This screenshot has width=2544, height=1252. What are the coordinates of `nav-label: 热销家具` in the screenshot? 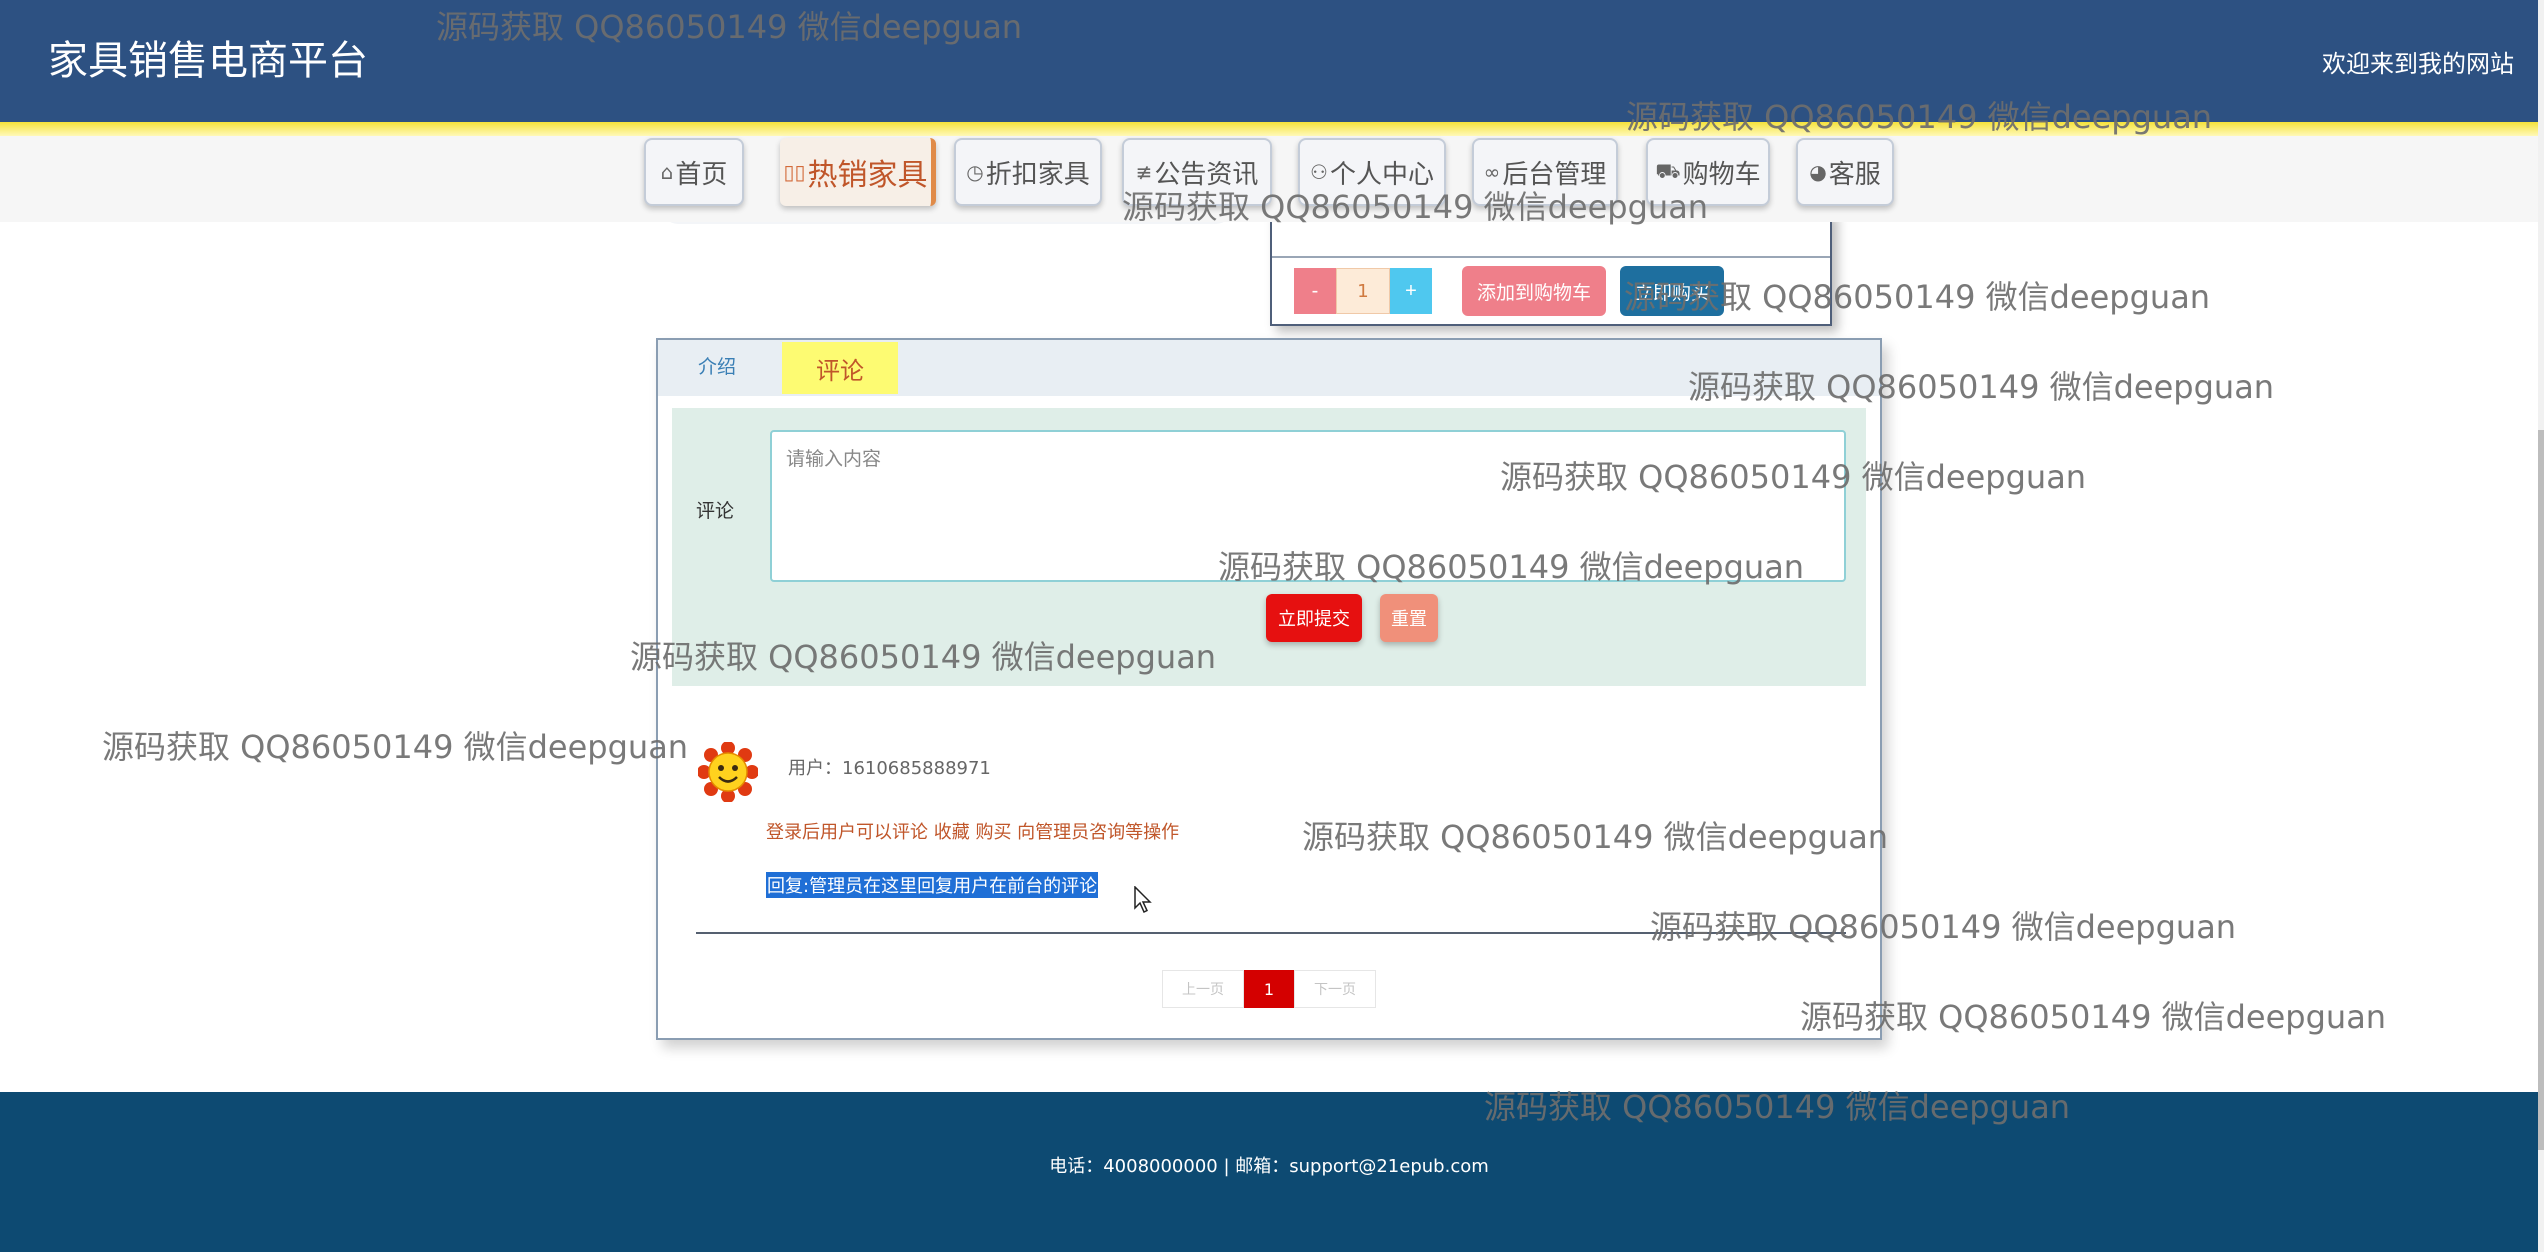 It's located at (867, 175).